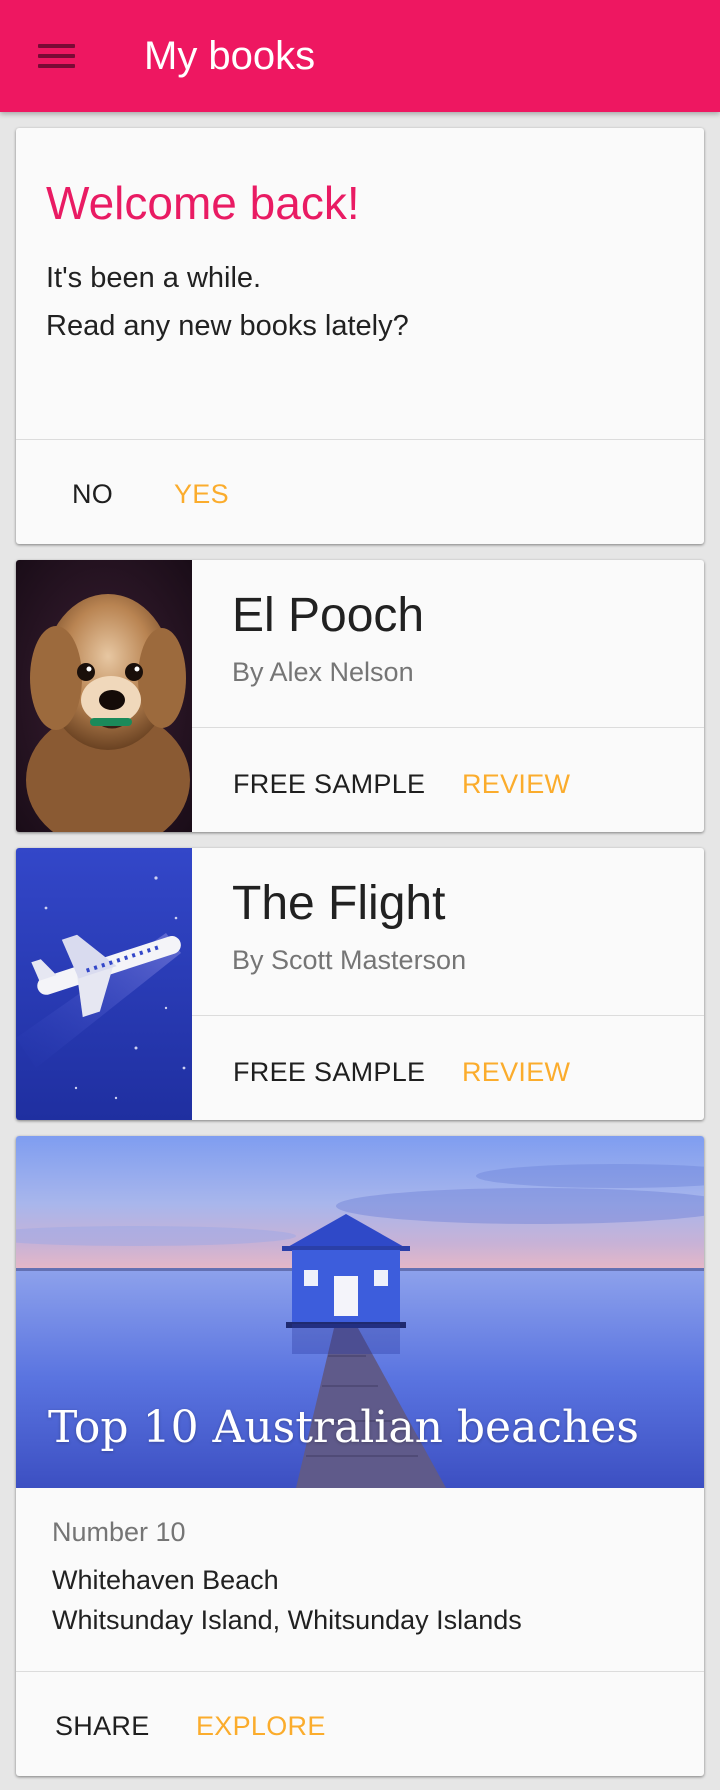 The height and width of the screenshot is (1790, 720). I want to click on feature-title: Top 10 Australian beaches, so click(343, 1427).